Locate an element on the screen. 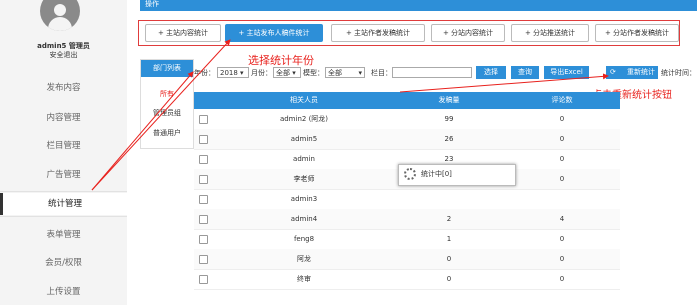 This screenshot has height=305, width=697. arrow-to-tab is located at coordinates (161, 115).